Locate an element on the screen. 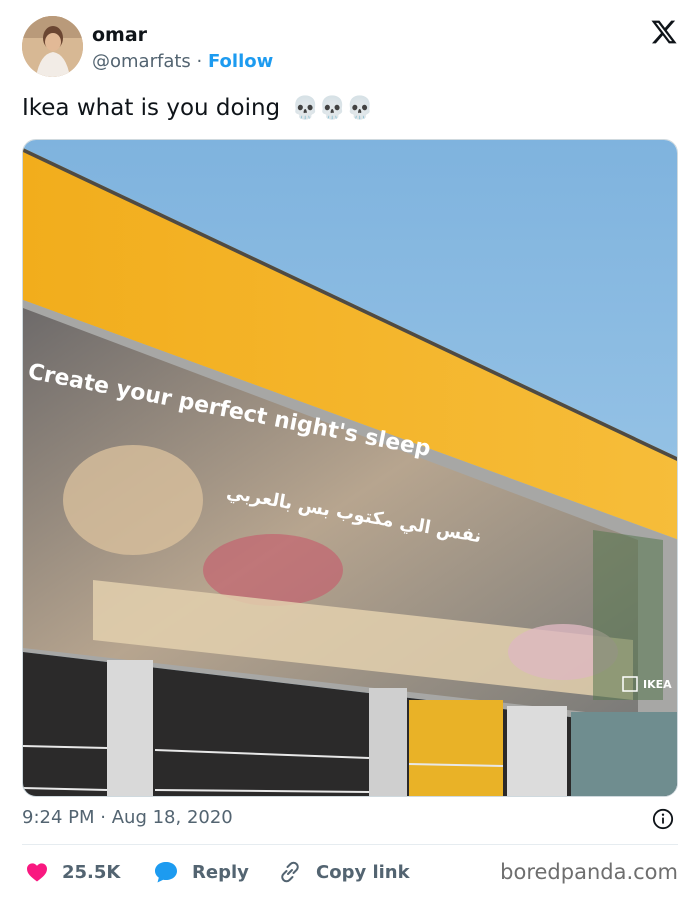 The image size is (700, 898). like-button: 25.5K is located at coordinates (73, 872).